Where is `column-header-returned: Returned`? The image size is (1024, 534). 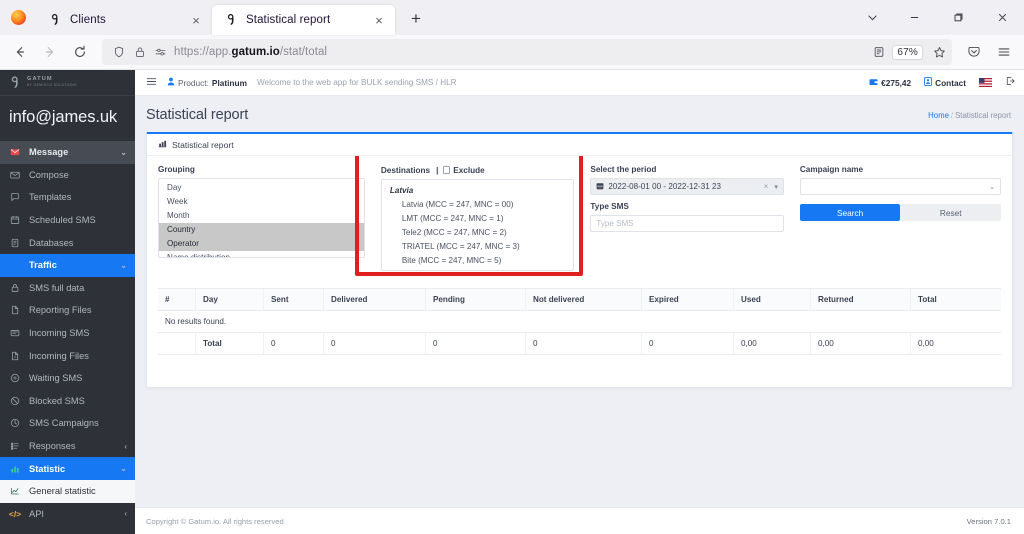 column-header-returned: Returned is located at coordinates (861, 299).